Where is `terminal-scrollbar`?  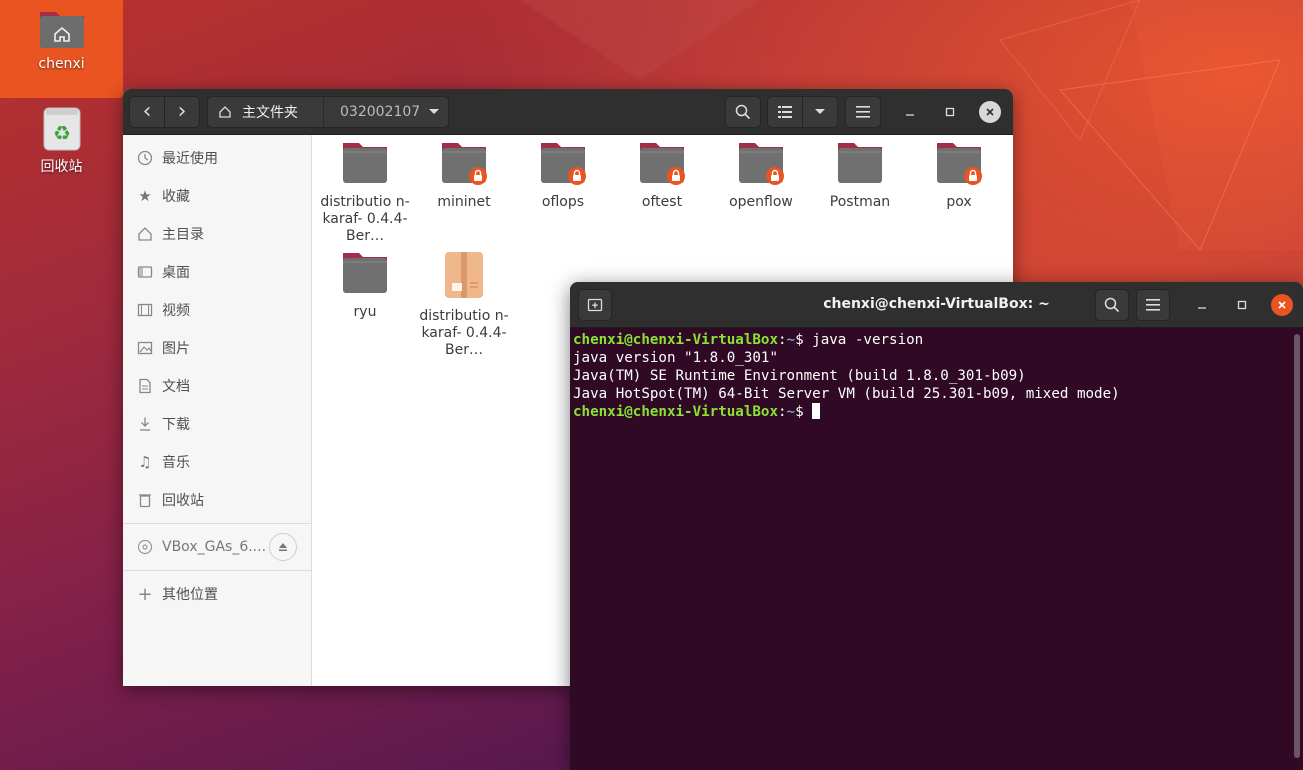
terminal-scrollbar is located at coordinates (1297, 546).